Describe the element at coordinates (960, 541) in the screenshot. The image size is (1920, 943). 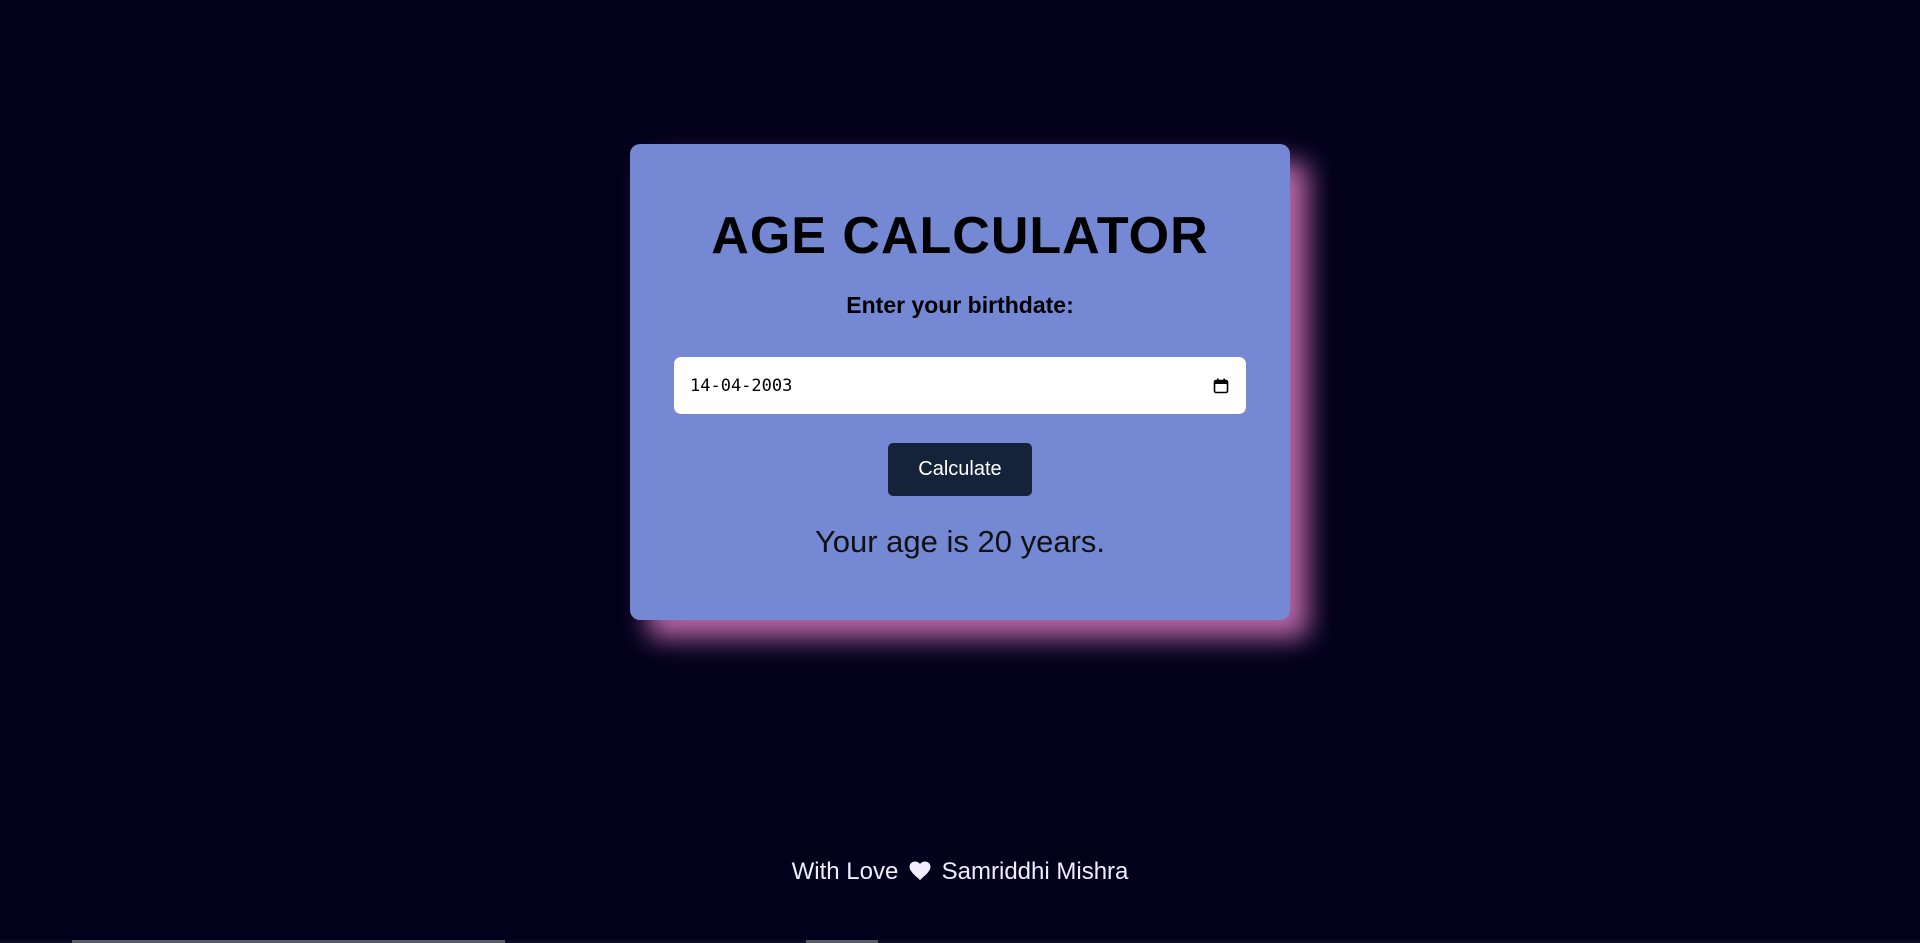
I see `age-result: Your age is 20 years.` at that location.